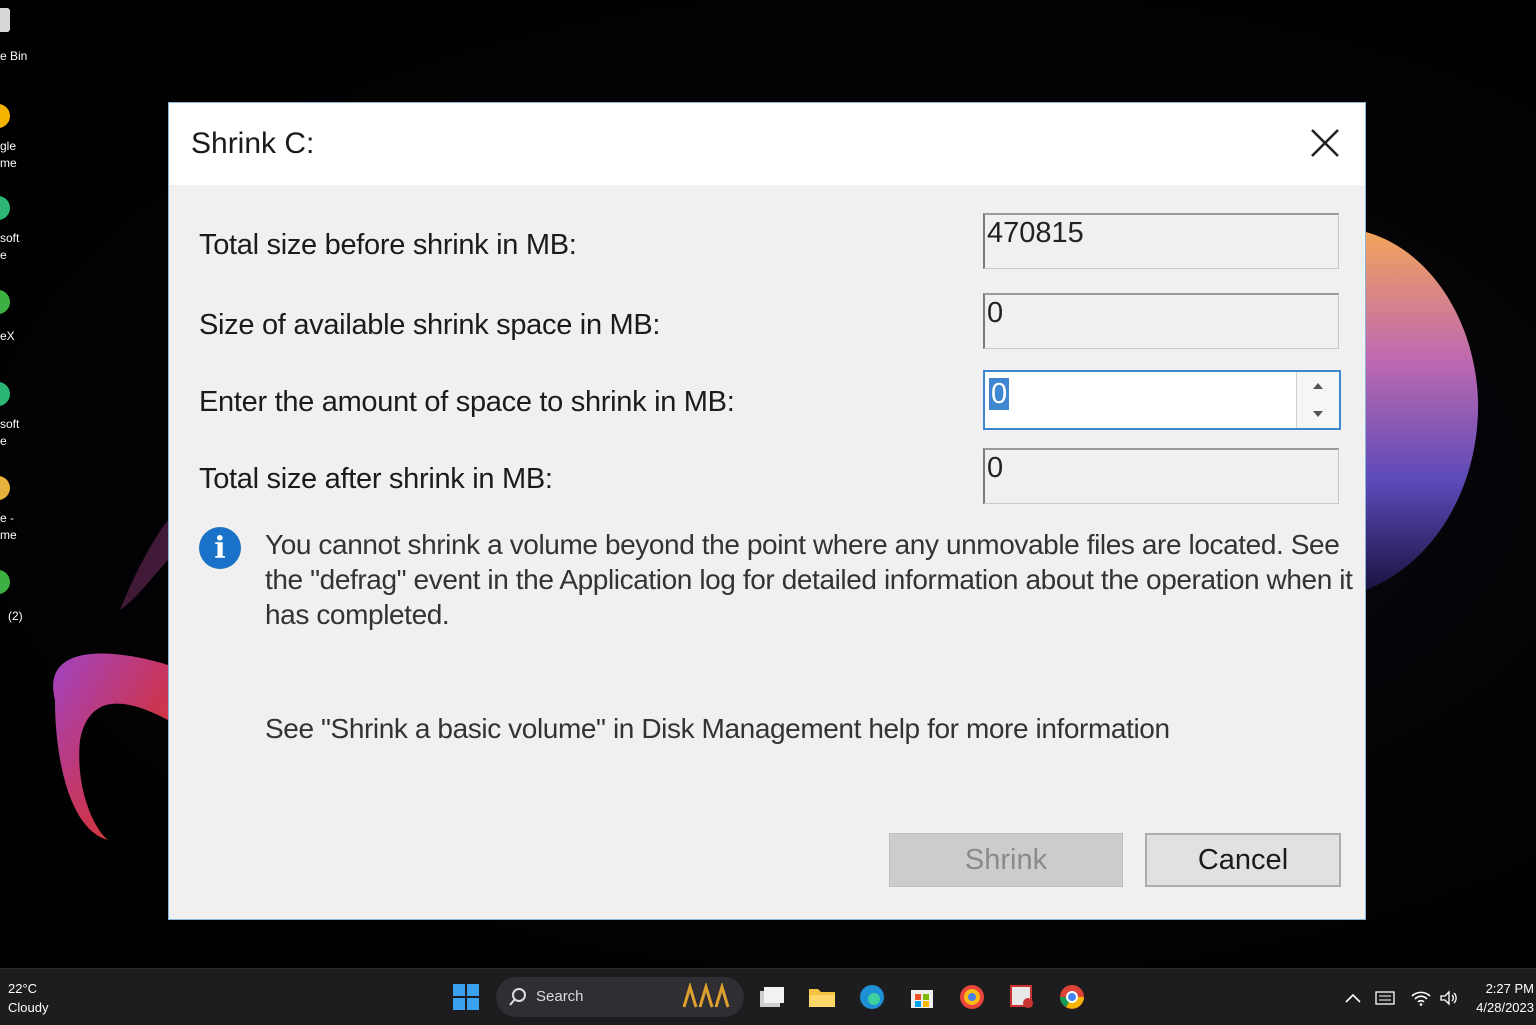 This screenshot has width=1536, height=1025. I want to click on shrink-amount-value: 0, so click(999, 394).